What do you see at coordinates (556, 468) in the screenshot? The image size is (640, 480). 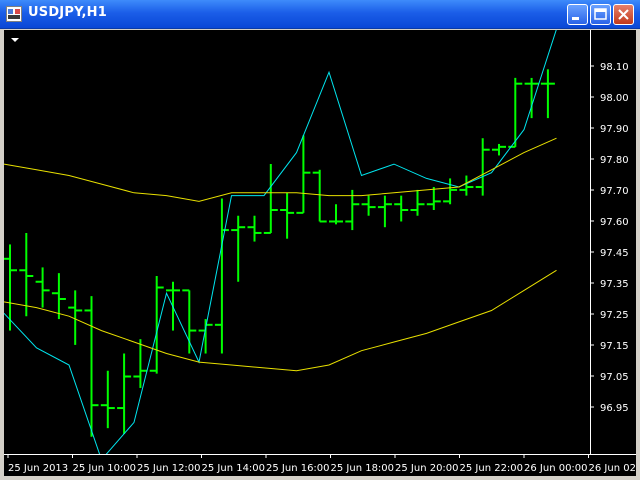 I see `time-tick-label: 26 Jun 00:00` at bounding box center [556, 468].